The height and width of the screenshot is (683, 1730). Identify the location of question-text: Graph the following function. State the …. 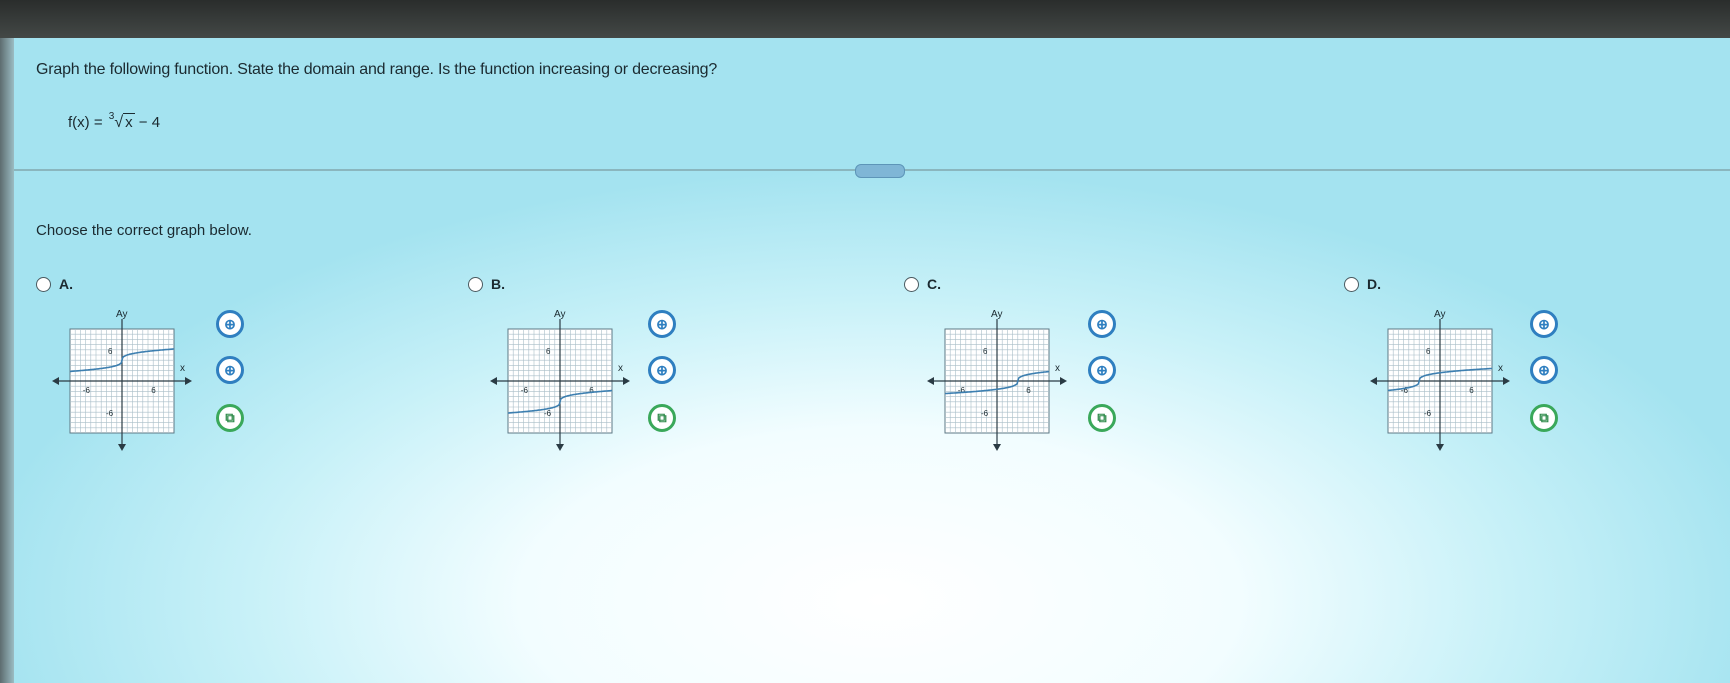
(377, 69).